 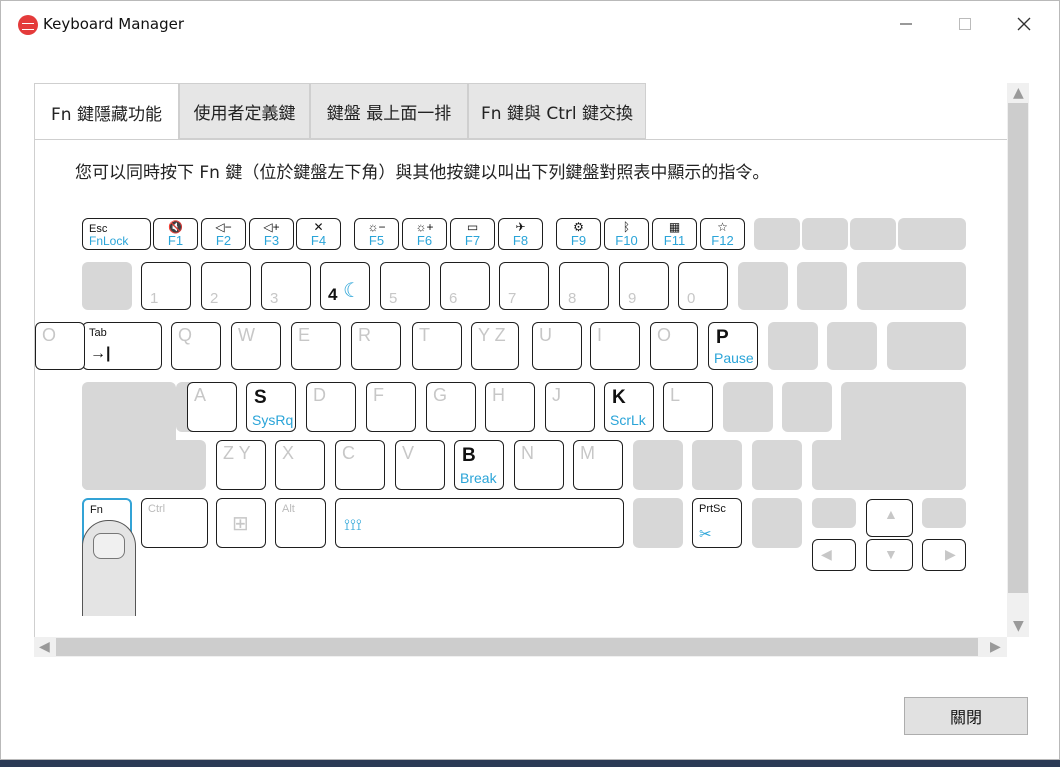 I want to click on key-backtick, so click(x=107, y=286).